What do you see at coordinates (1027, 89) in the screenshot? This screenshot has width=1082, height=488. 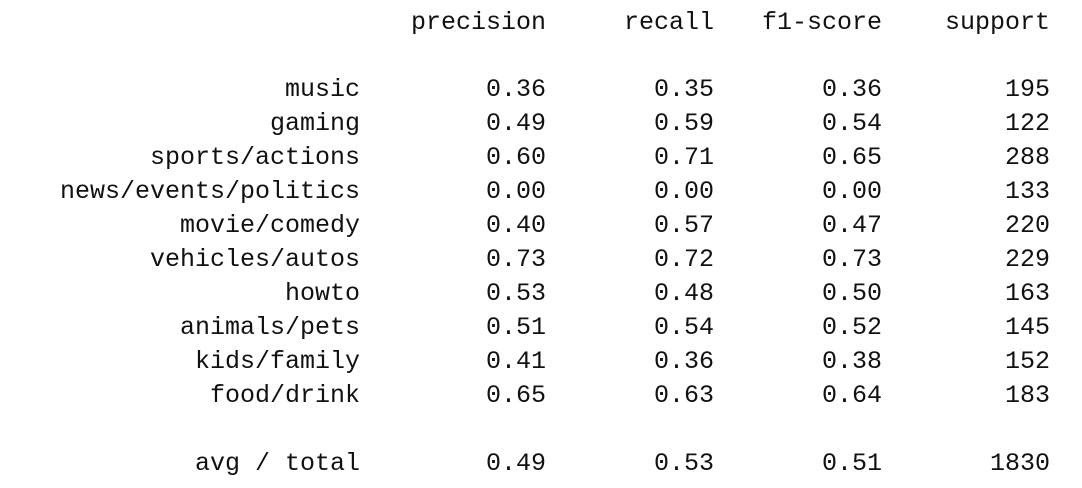 I see `row-support: 195` at bounding box center [1027, 89].